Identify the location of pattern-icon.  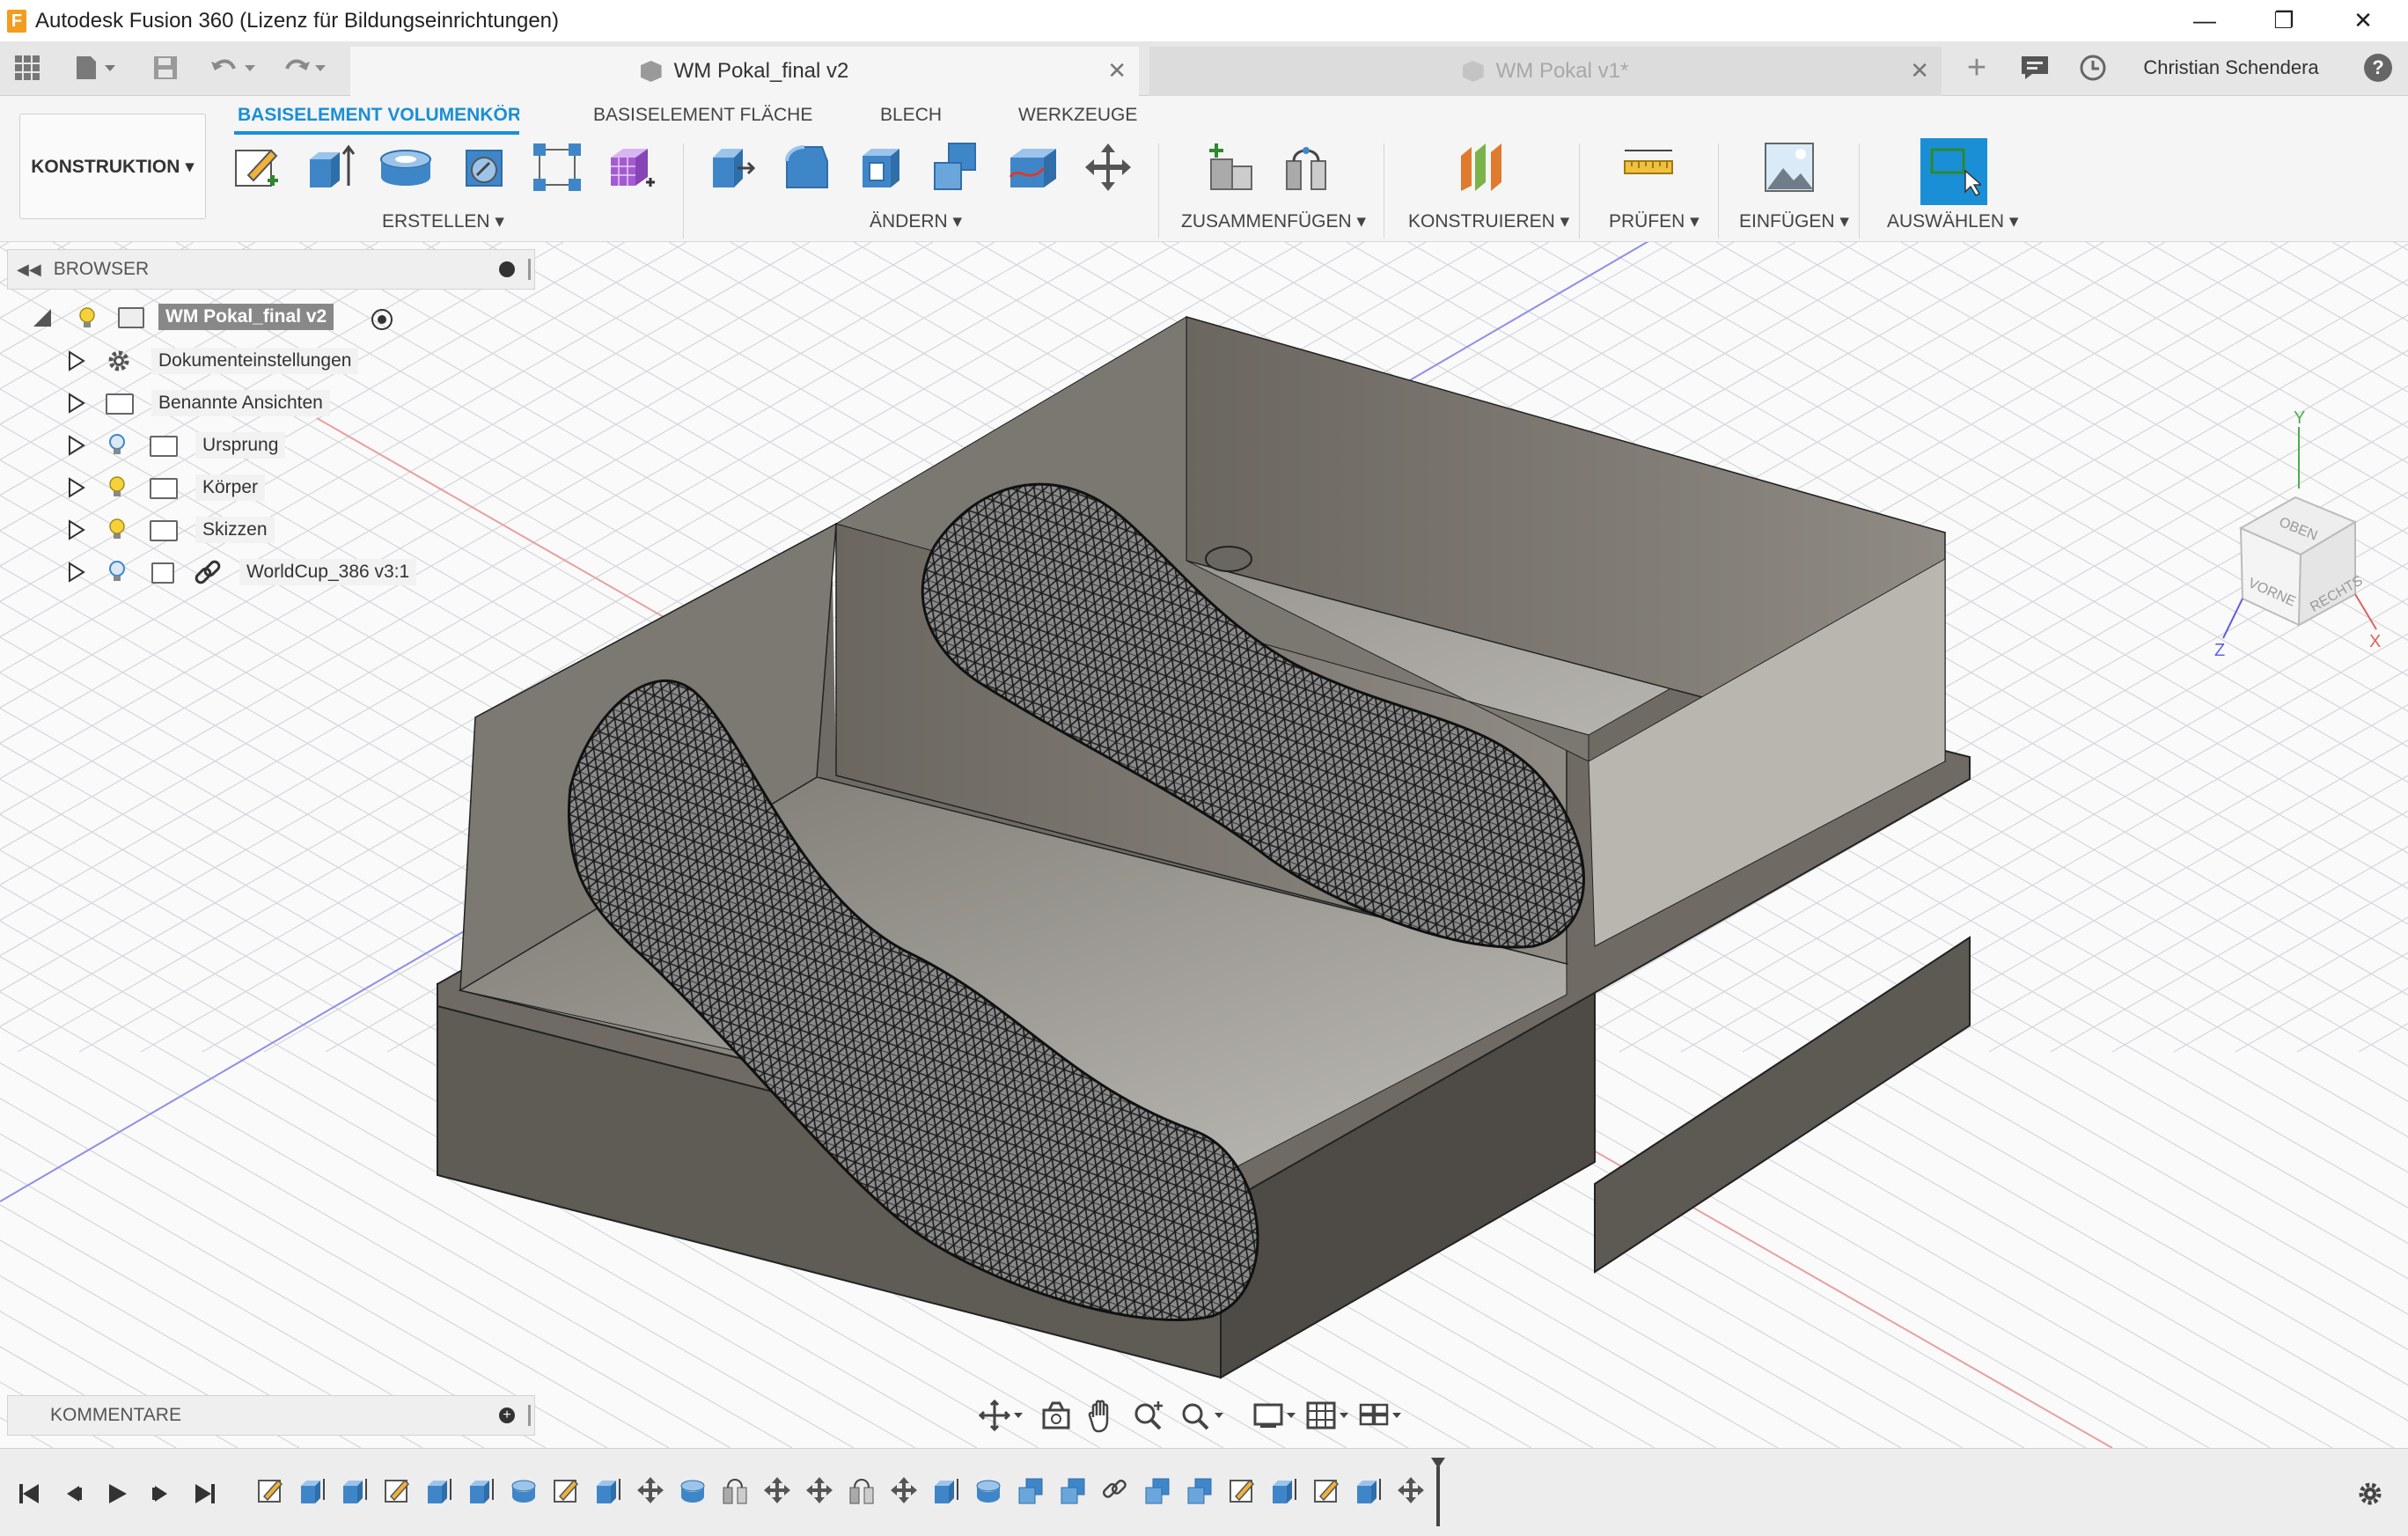
(557, 167).